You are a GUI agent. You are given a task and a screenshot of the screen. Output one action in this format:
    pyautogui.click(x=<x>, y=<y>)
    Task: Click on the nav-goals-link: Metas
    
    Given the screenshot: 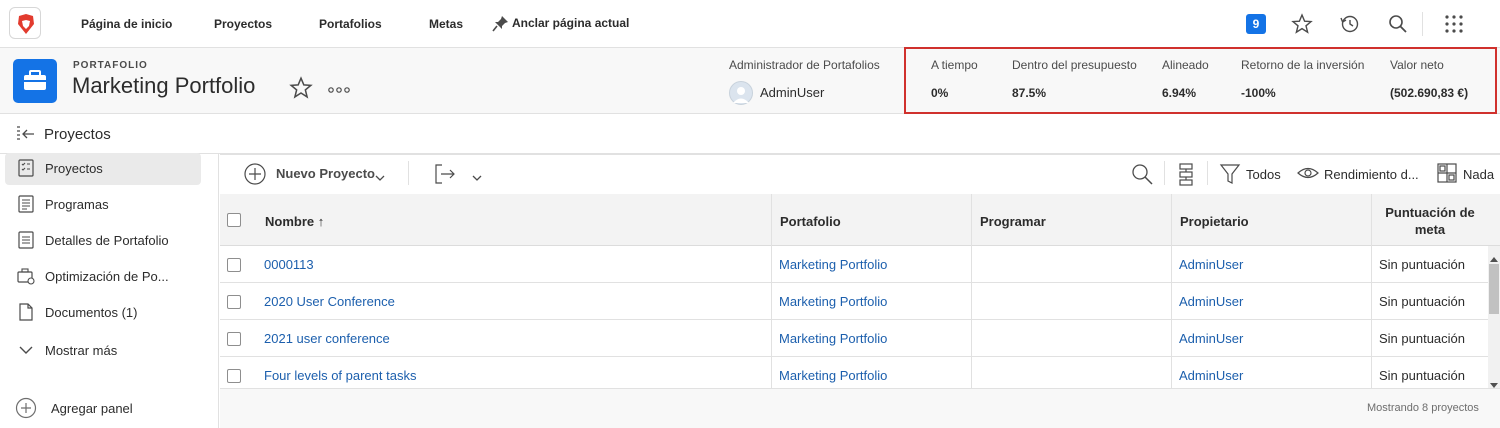 What is the action you would take?
    pyautogui.click(x=446, y=24)
    